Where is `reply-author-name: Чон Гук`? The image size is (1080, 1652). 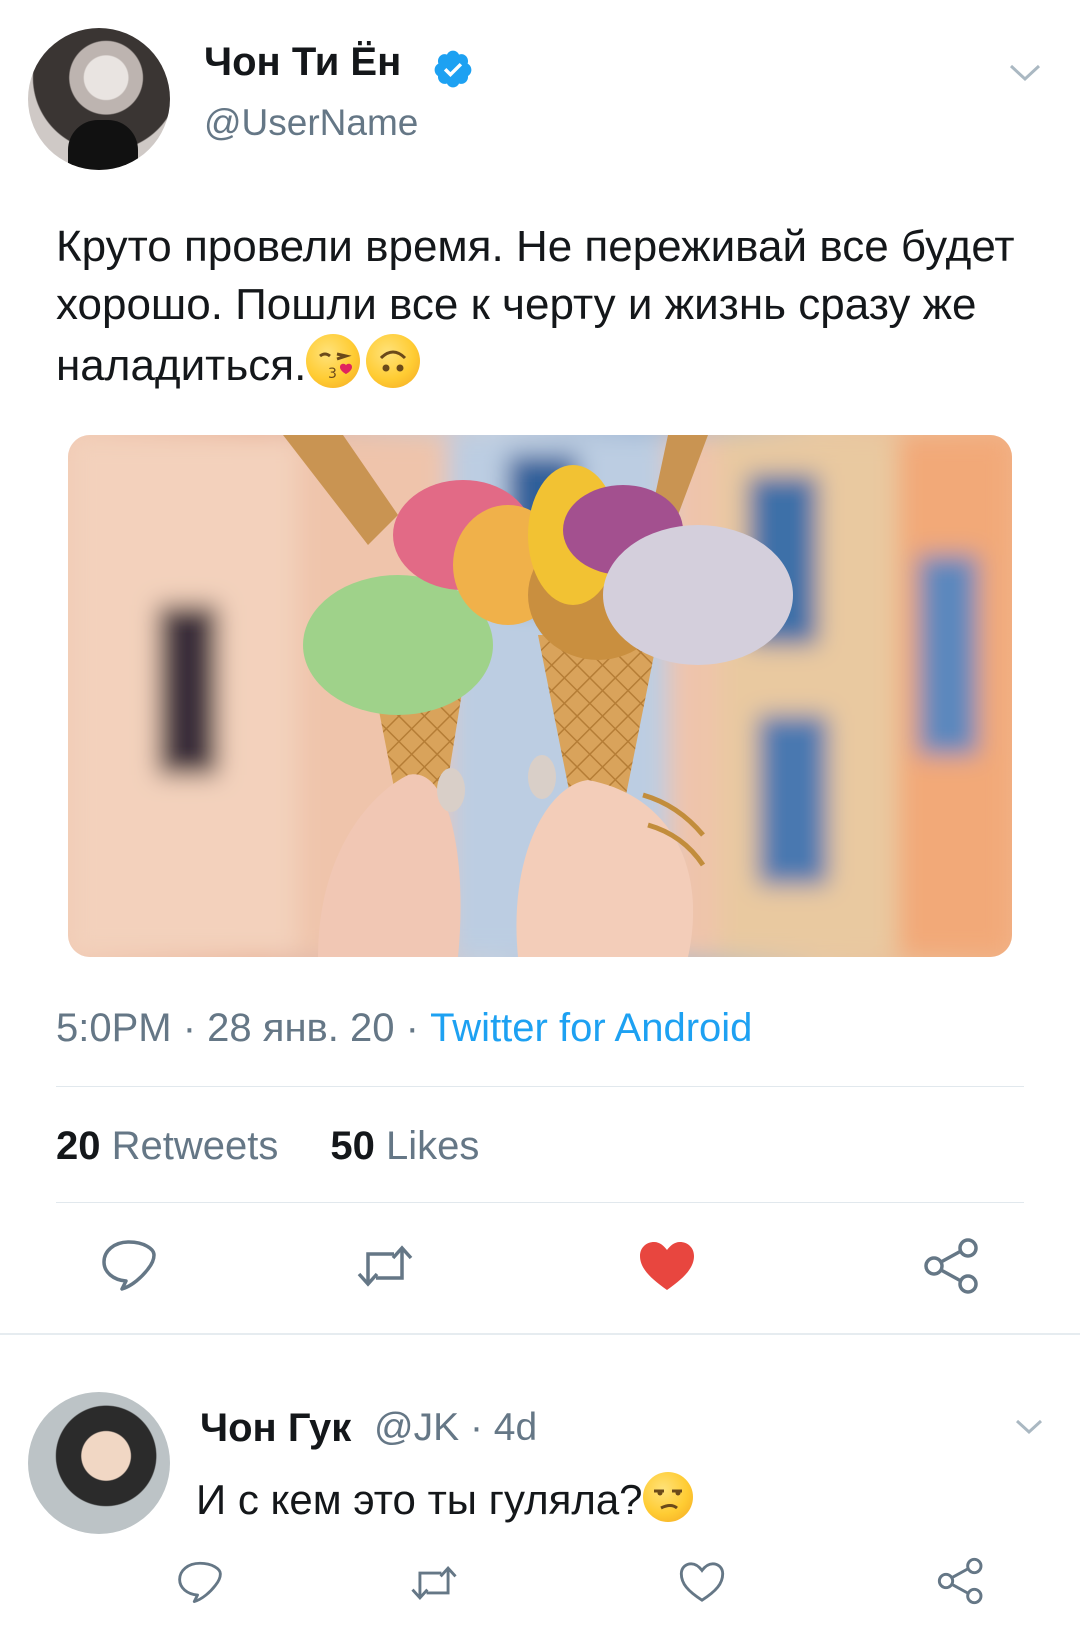
reply-author-name: Чон Гук is located at coordinates (275, 1428).